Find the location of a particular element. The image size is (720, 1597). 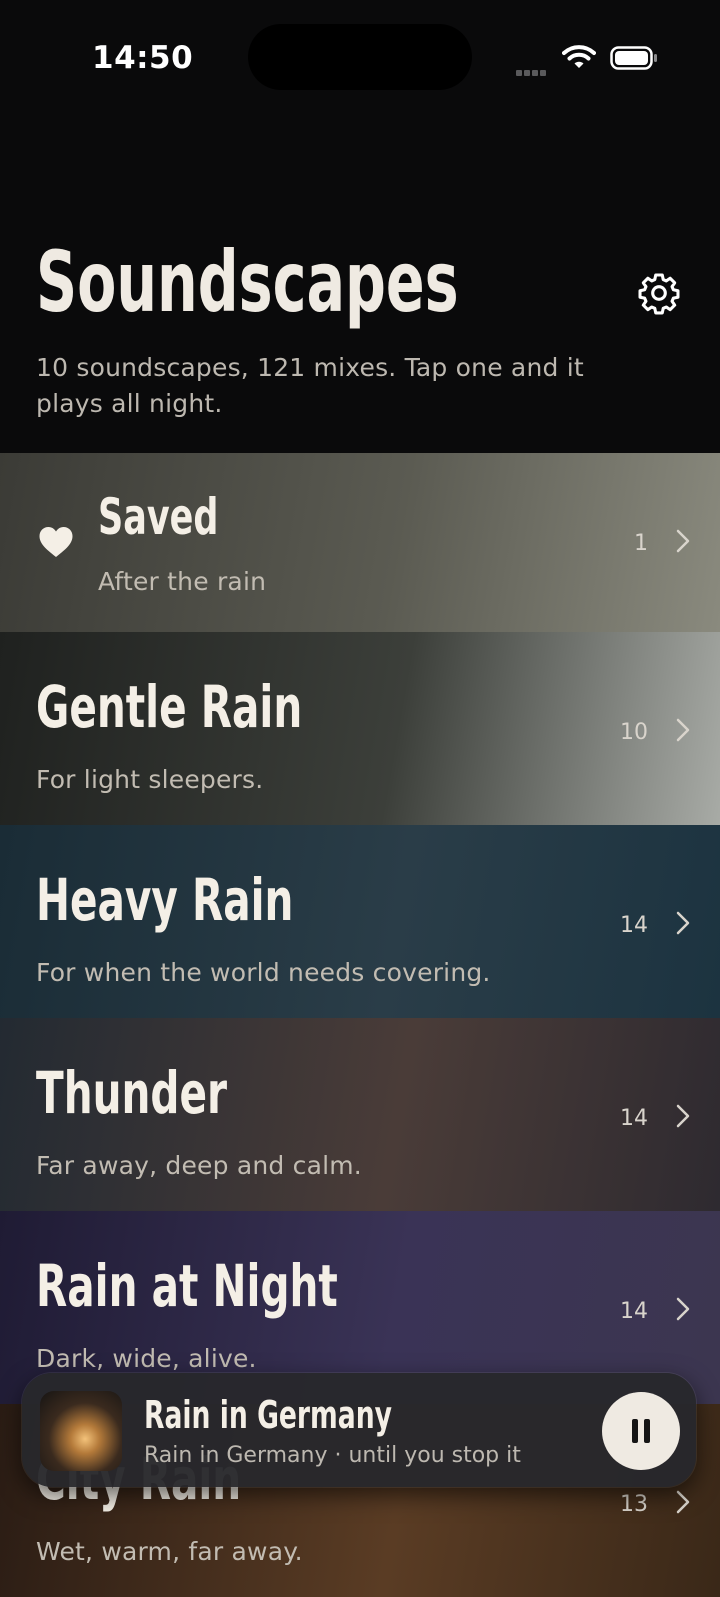

list-item-gentle-rain: Gentle Rain For light sleepers. 10 is located at coordinates (360, 728).